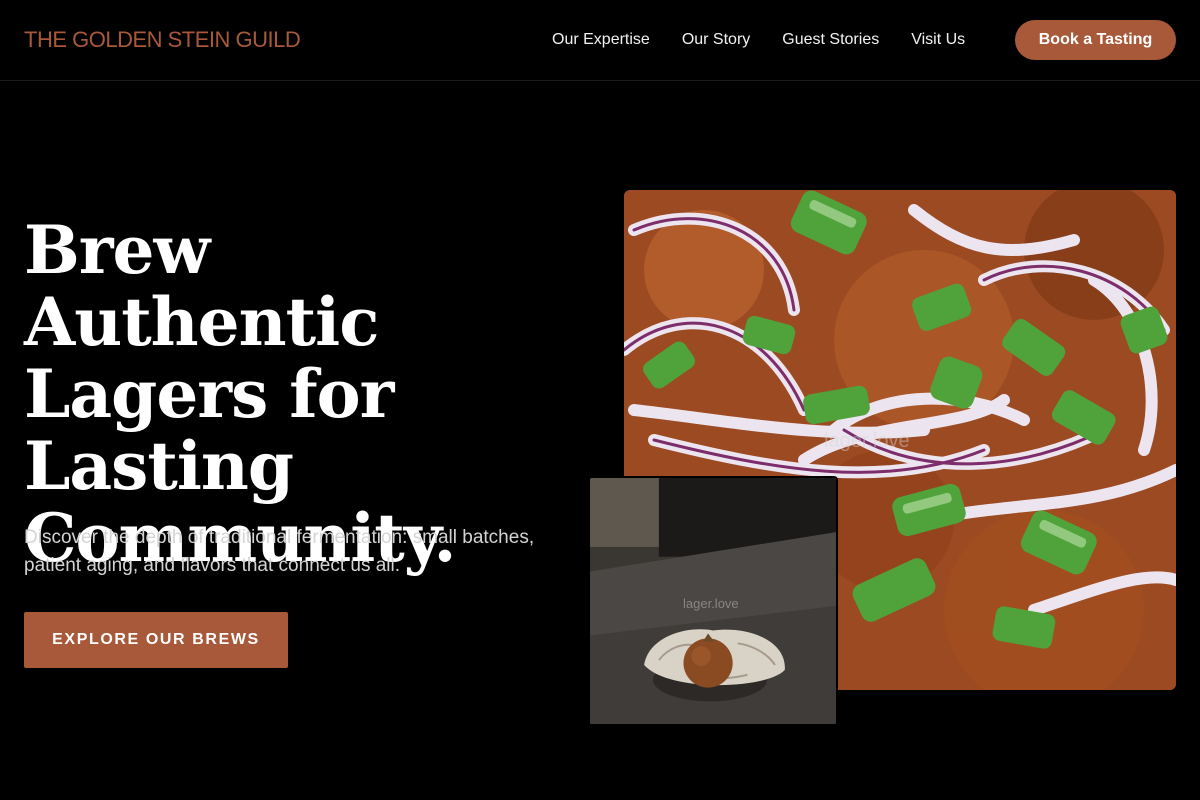  I want to click on nav-link-visit-us: Visit Us, so click(938, 40).